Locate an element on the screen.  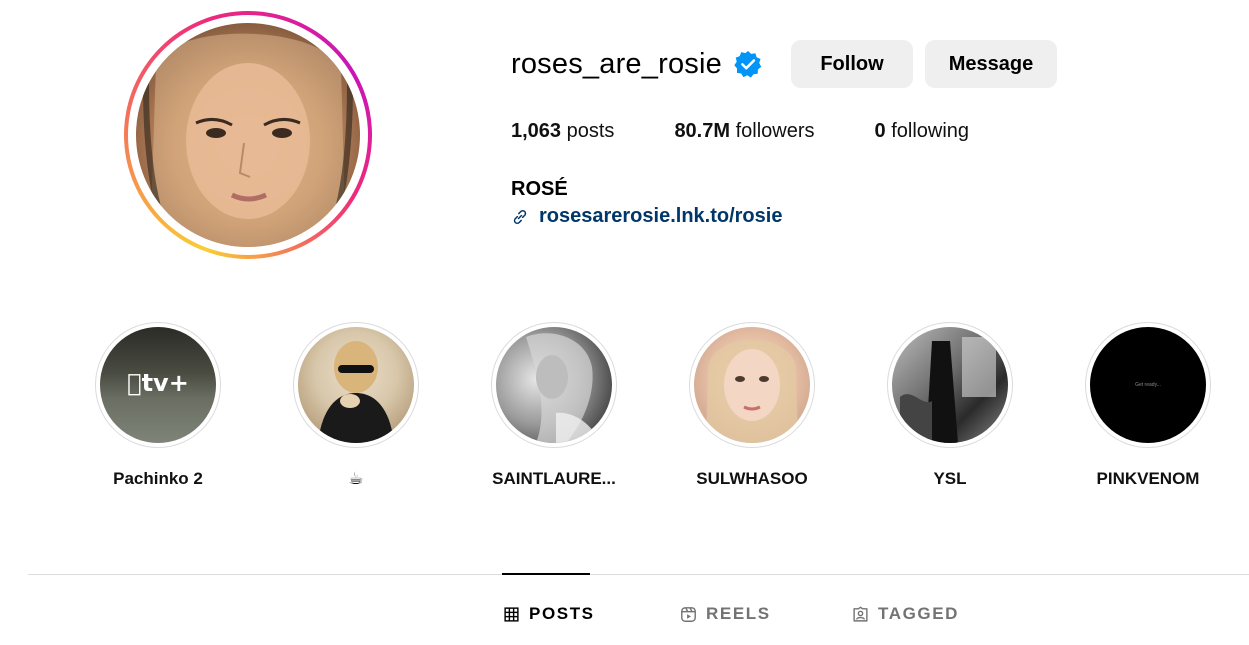
apple-tv-logo-icon: tv+ is located at coordinates (158, 383).